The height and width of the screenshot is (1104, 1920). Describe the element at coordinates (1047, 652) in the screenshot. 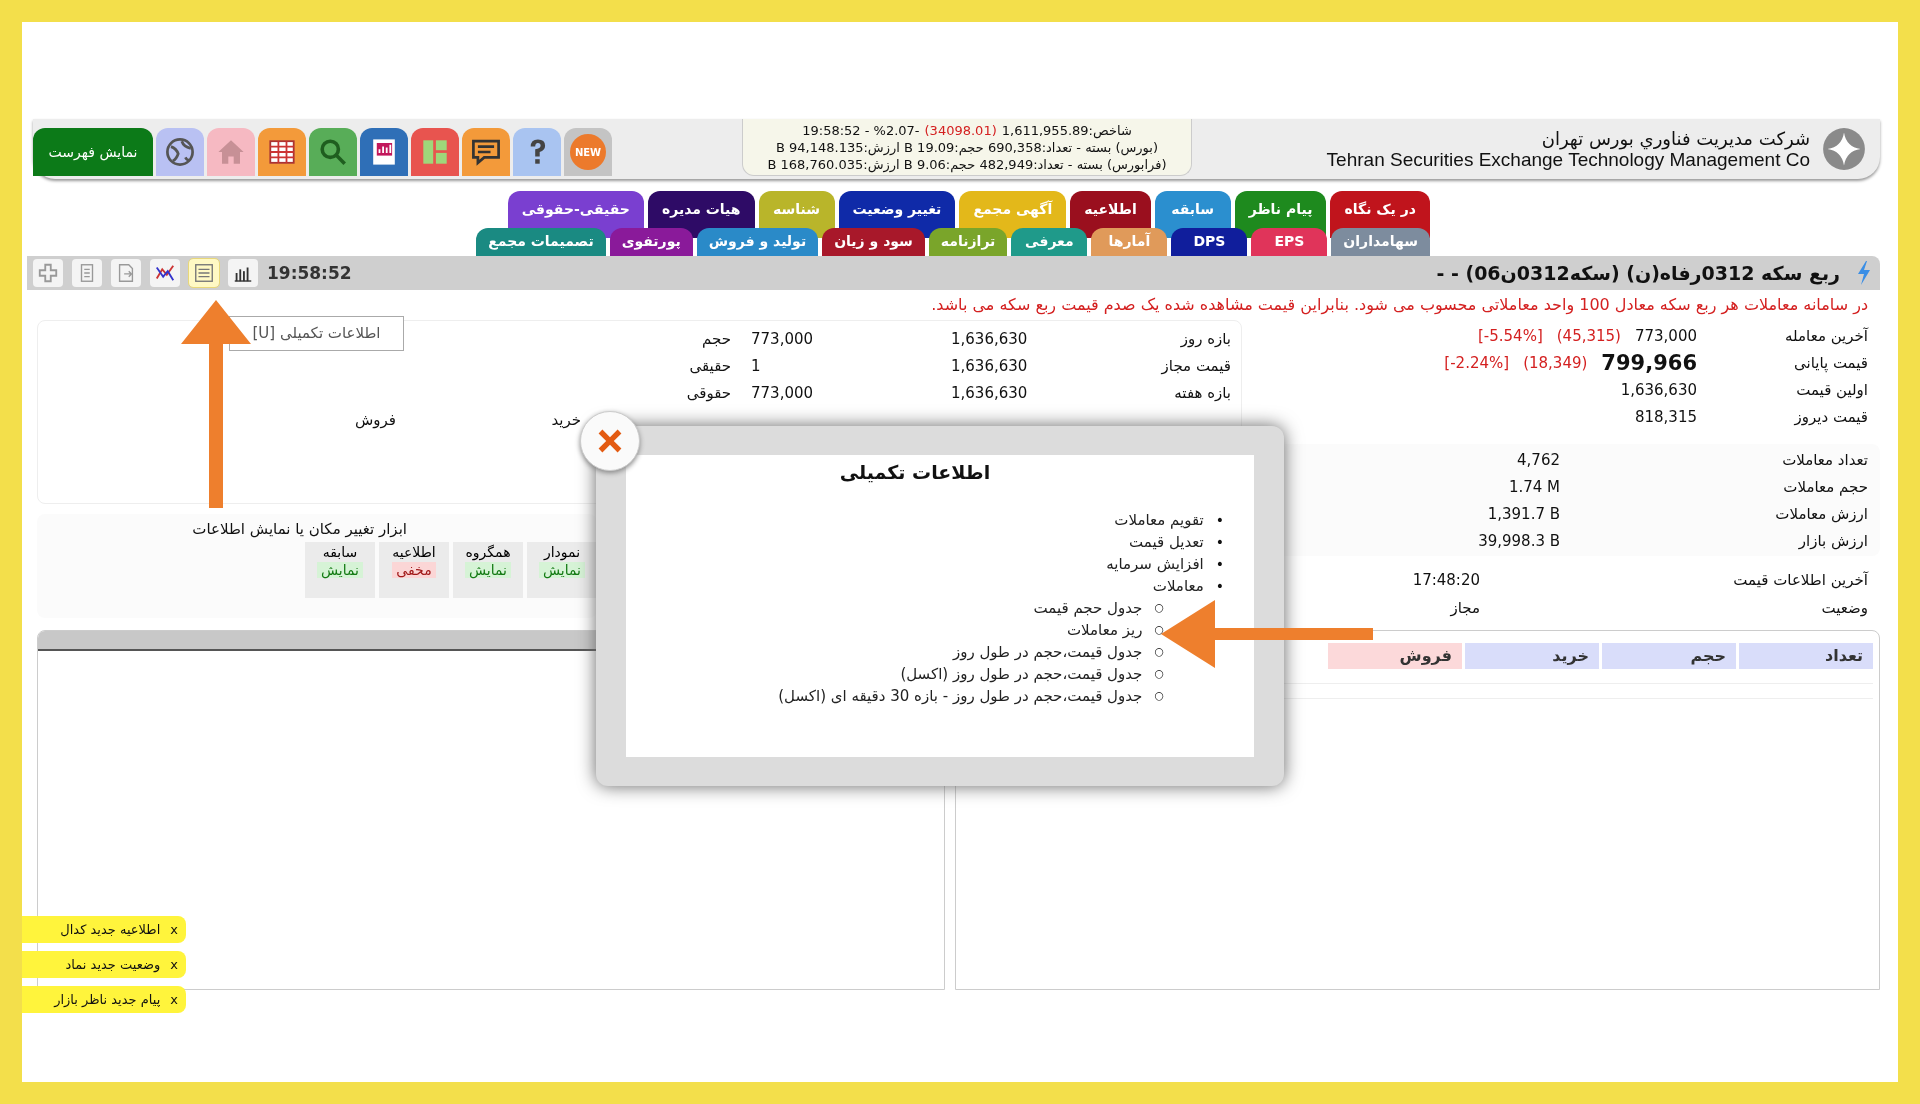

I see `menu-link: جدول قیمت،حجم در طول روز` at that location.